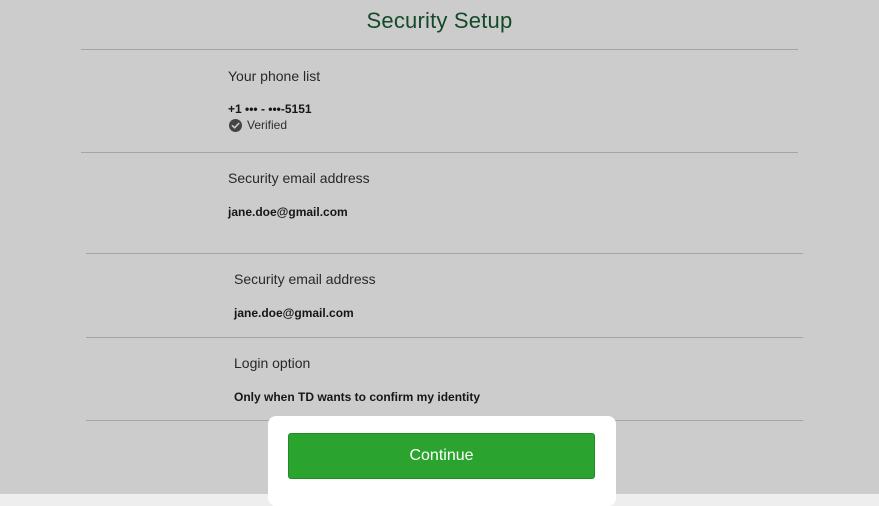 This screenshot has width=879, height=506. What do you see at coordinates (441, 456) in the screenshot?
I see `continue-button: Continue` at bounding box center [441, 456].